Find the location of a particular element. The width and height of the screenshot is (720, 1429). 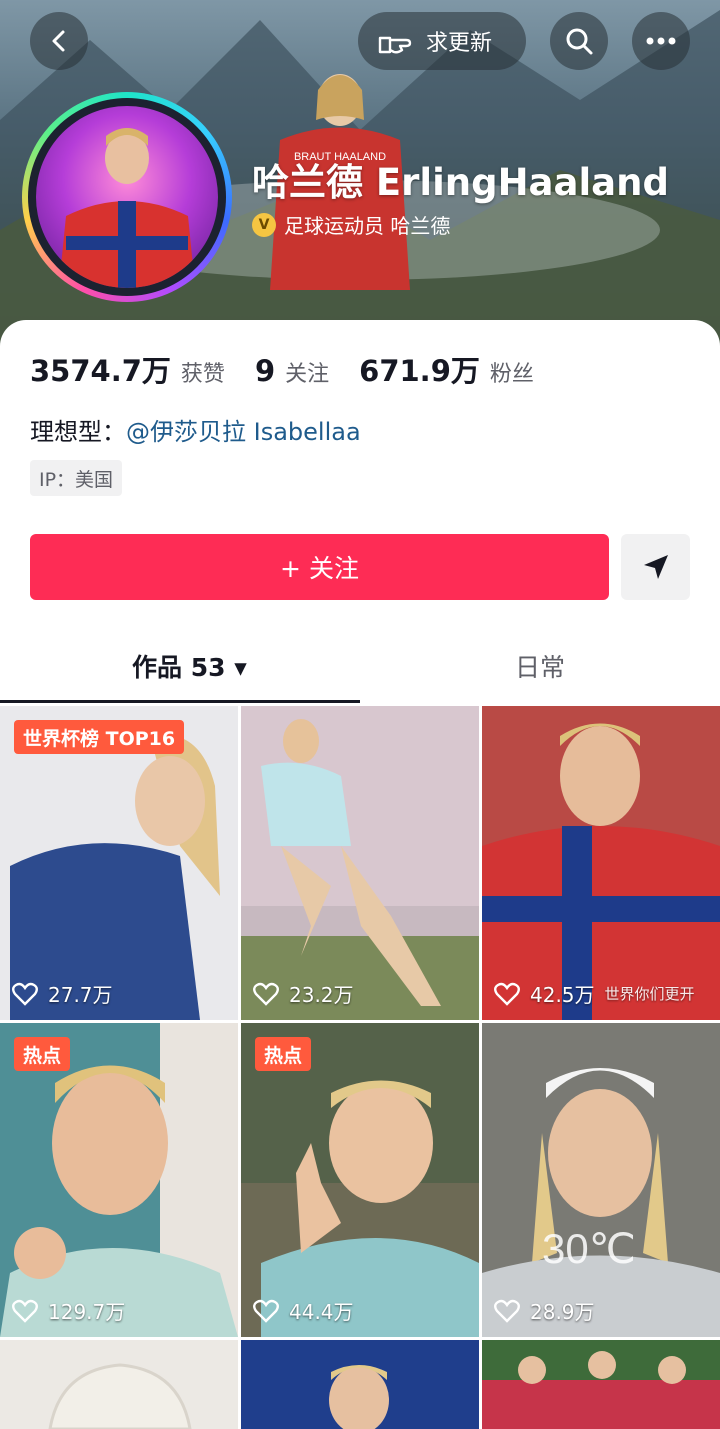

send-message-button is located at coordinates (655, 567).